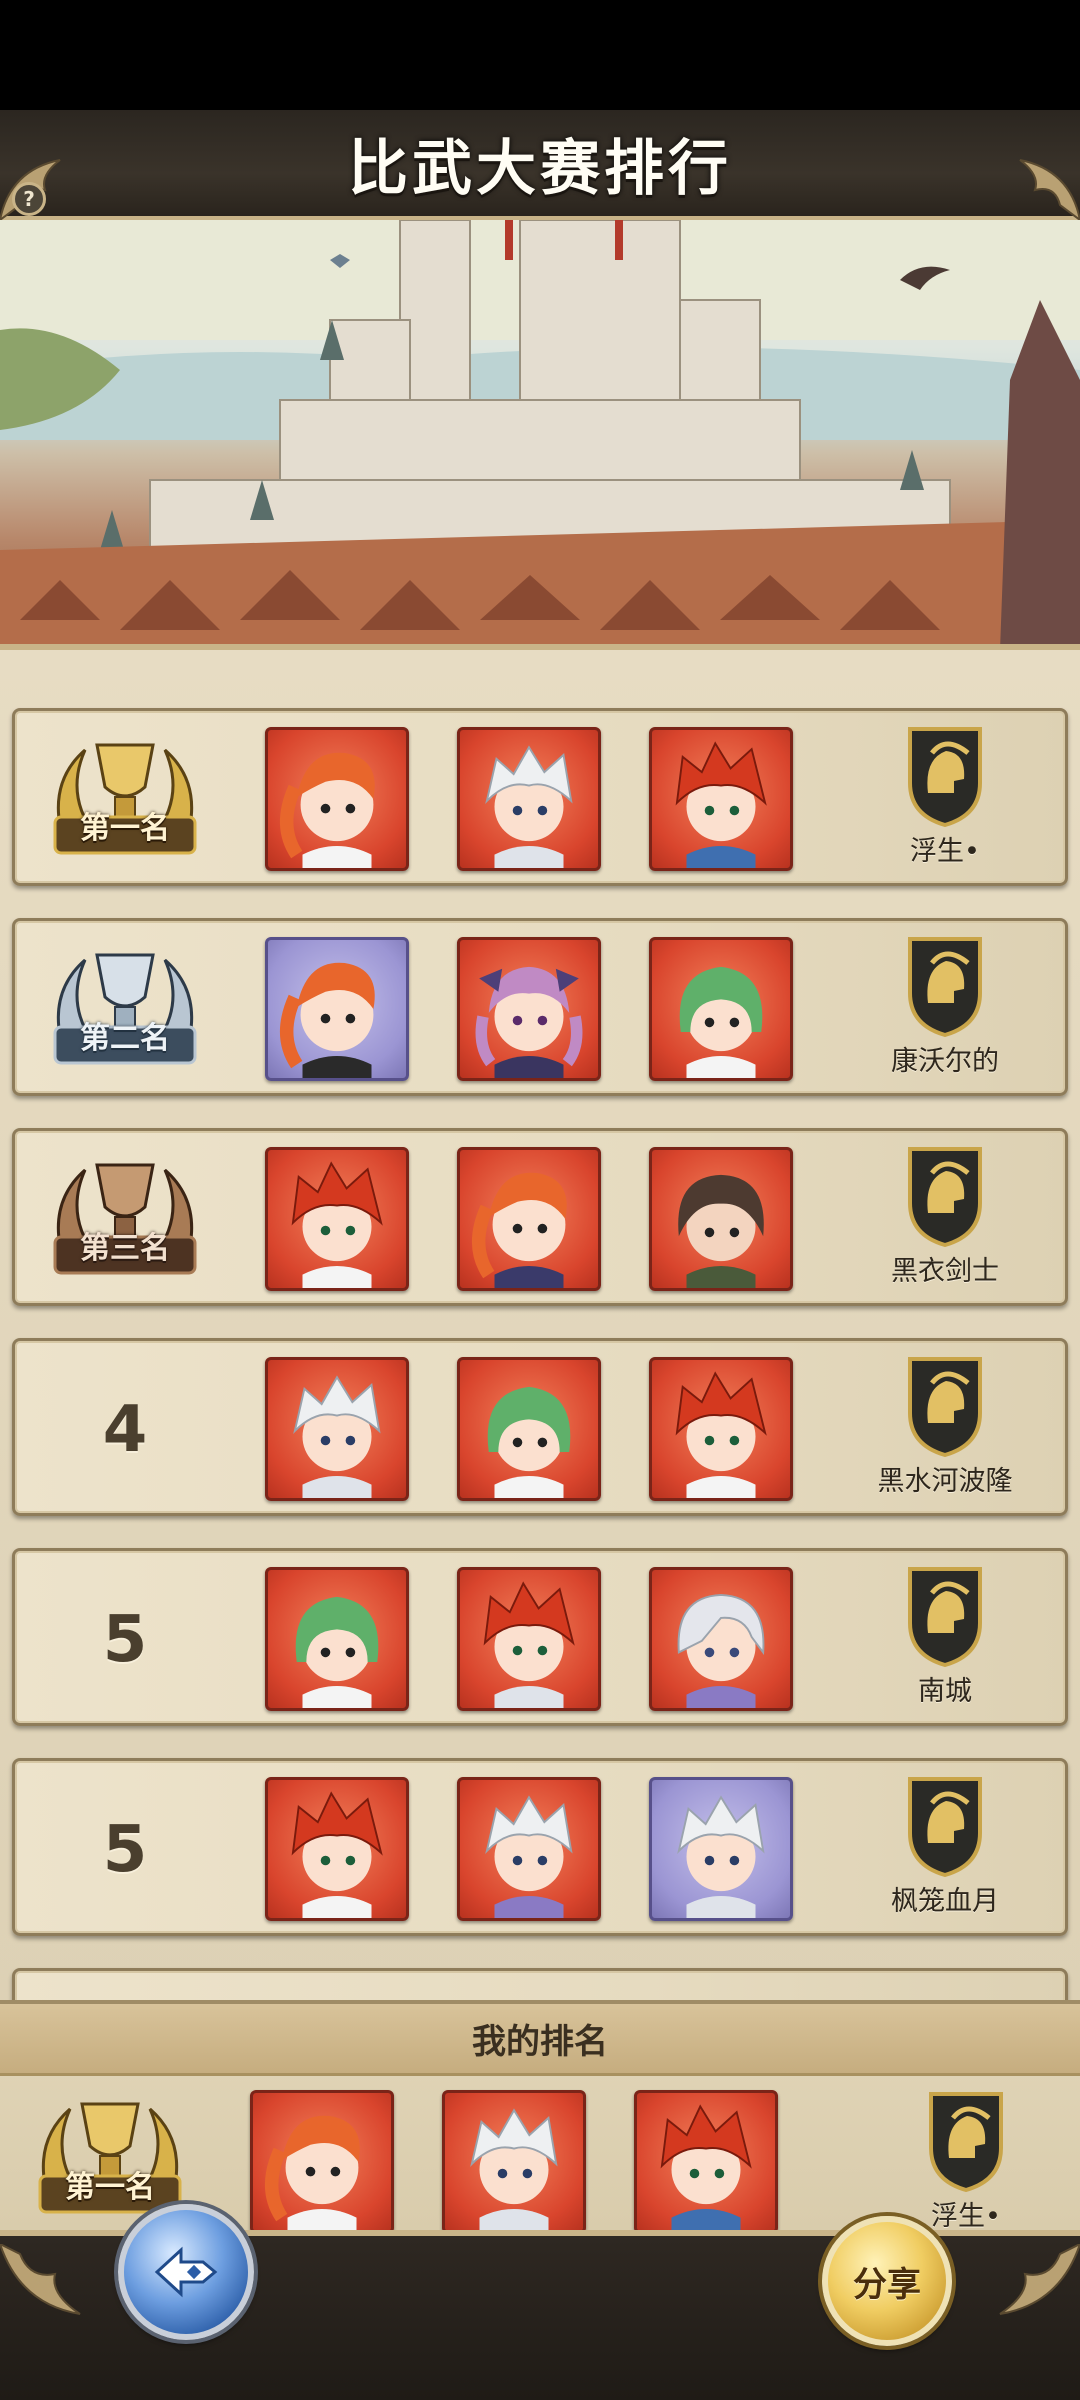 This screenshot has height=2400, width=1080. What do you see at coordinates (540, 2302) in the screenshot?
I see `bottom-bar: 分享` at bounding box center [540, 2302].